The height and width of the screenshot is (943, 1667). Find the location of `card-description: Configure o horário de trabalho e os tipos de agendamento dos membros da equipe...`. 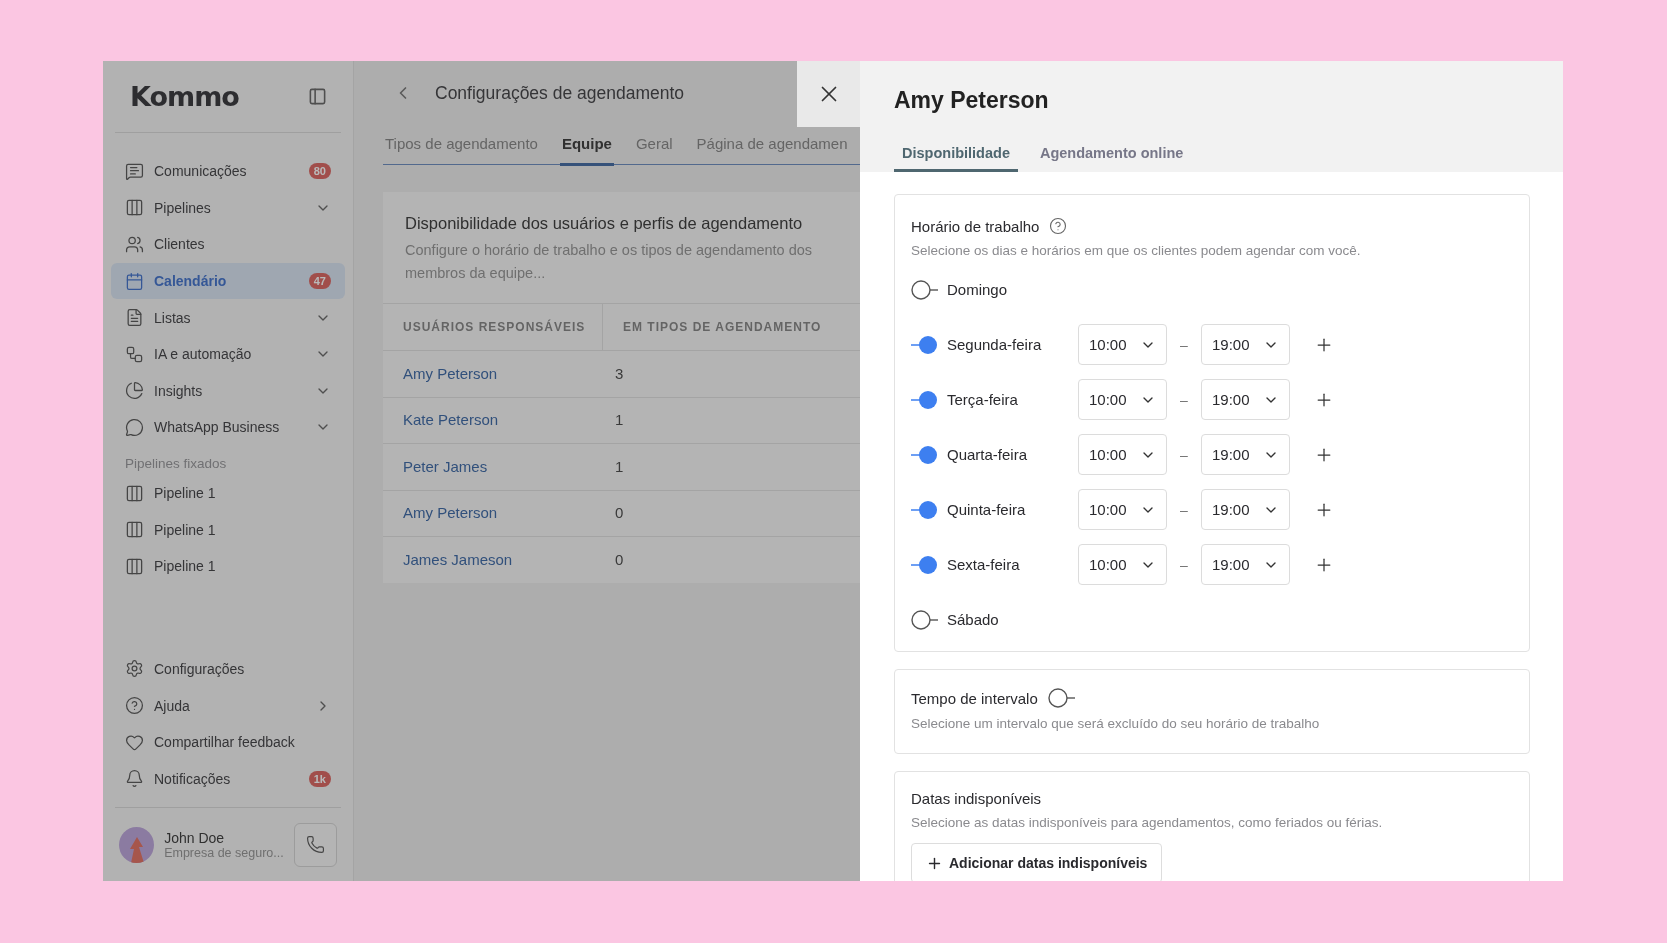

card-description: Configure o horário de trabalho e os tipos de agendamento dos membros da equipe... is located at coordinates (609, 262).